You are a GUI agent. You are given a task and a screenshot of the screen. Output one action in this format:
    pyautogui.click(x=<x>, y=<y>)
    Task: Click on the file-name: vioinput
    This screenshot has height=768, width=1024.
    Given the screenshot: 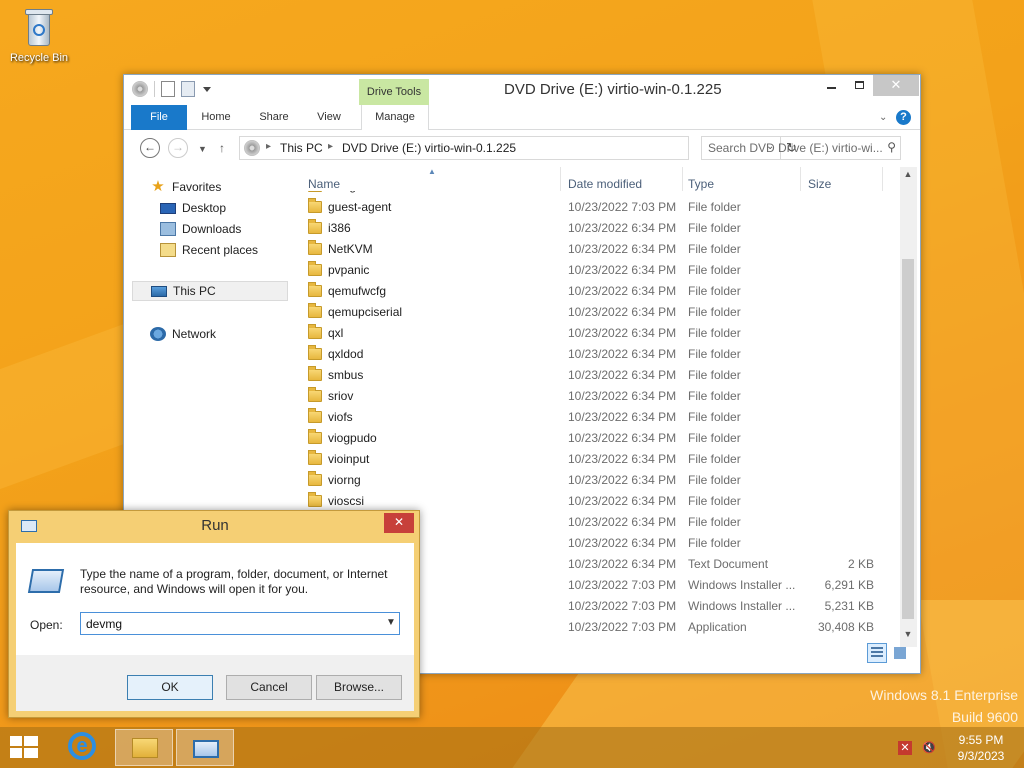 What is the action you would take?
    pyautogui.click(x=349, y=459)
    